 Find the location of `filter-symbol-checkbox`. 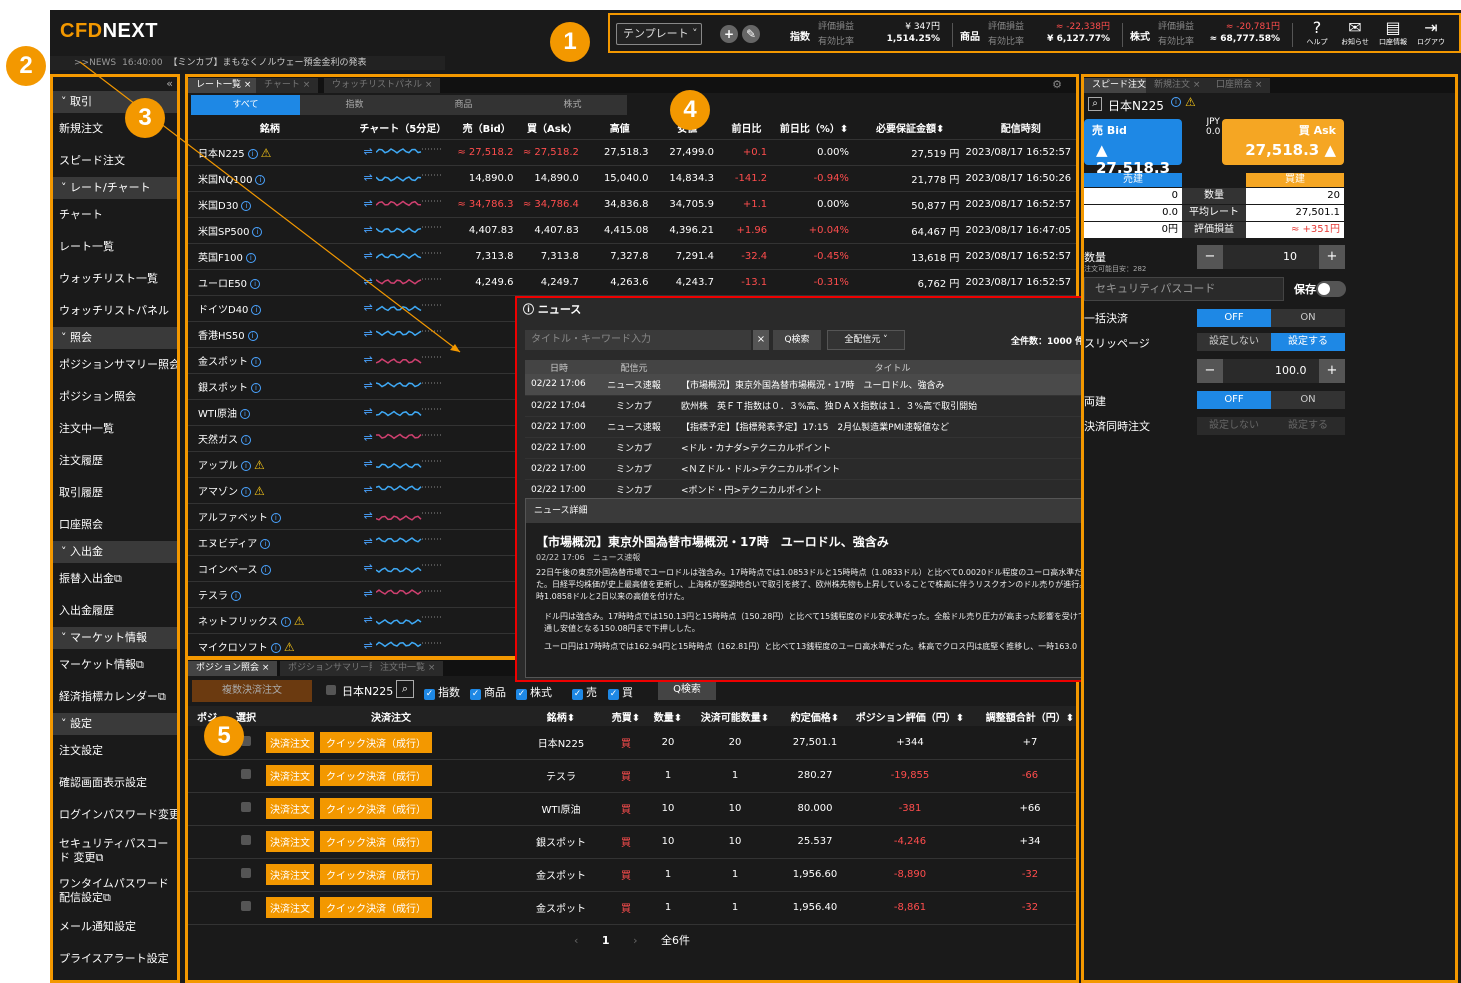

filter-symbol-checkbox is located at coordinates (331, 690).